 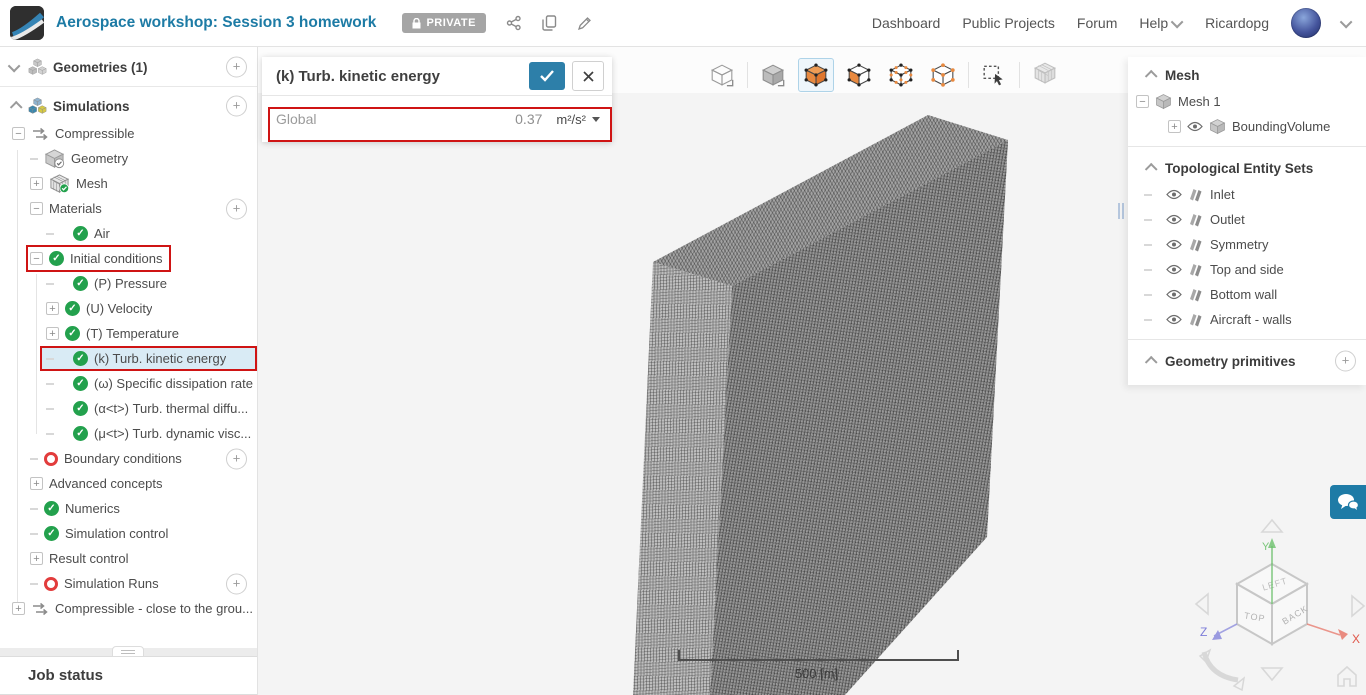 I want to click on tree-item-initial-conditions: − ✓ Initial conditions, so click(x=128, y=258).